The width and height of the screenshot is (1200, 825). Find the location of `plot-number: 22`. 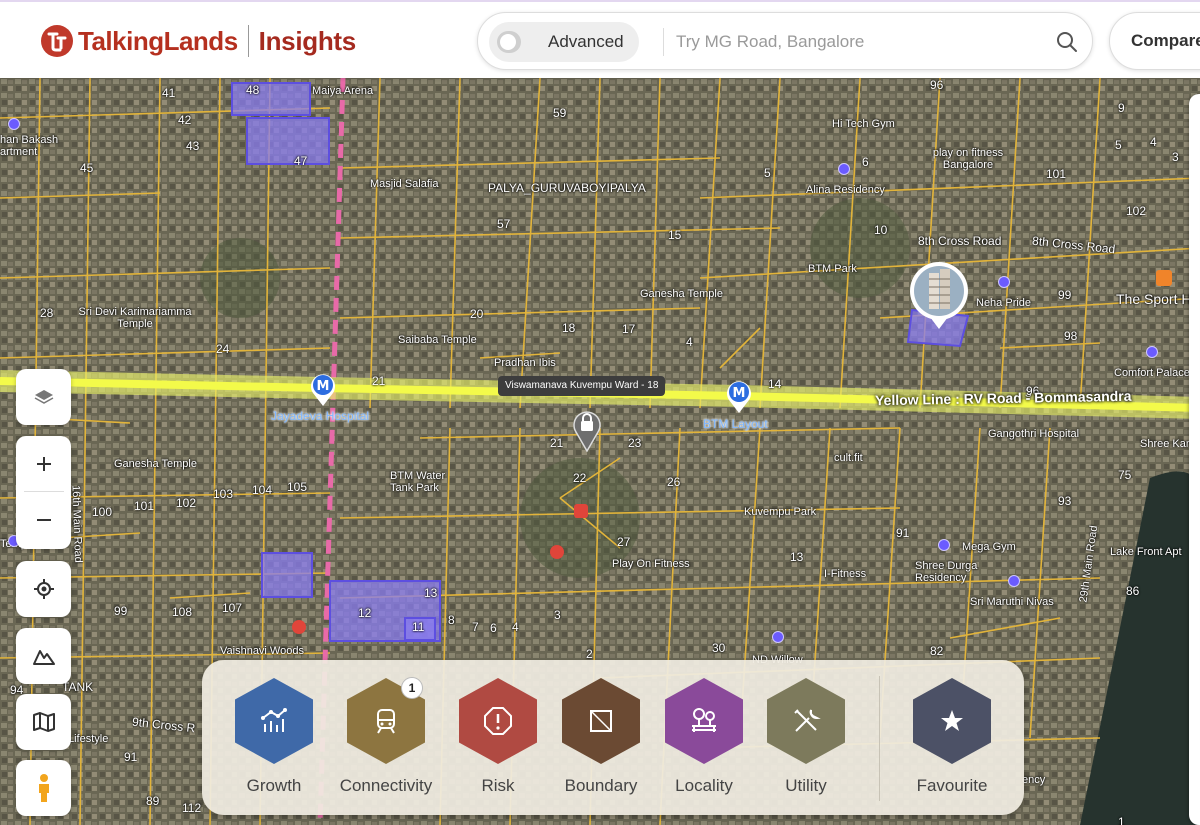

plot-number: 22 is located at coordinates (579, 478).